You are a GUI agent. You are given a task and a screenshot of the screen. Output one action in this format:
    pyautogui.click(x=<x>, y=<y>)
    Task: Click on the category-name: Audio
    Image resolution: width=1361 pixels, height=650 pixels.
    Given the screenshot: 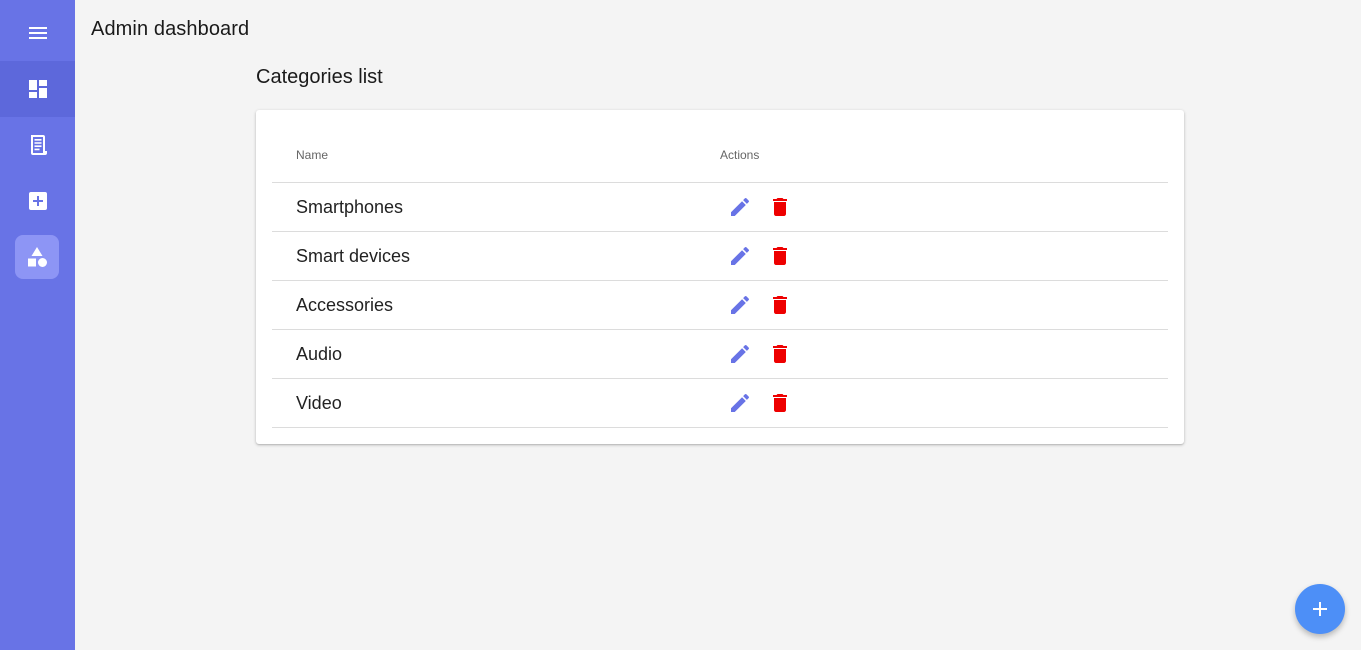 What is the action you would take?
    pyautogui.click(x=319, y=354)
    